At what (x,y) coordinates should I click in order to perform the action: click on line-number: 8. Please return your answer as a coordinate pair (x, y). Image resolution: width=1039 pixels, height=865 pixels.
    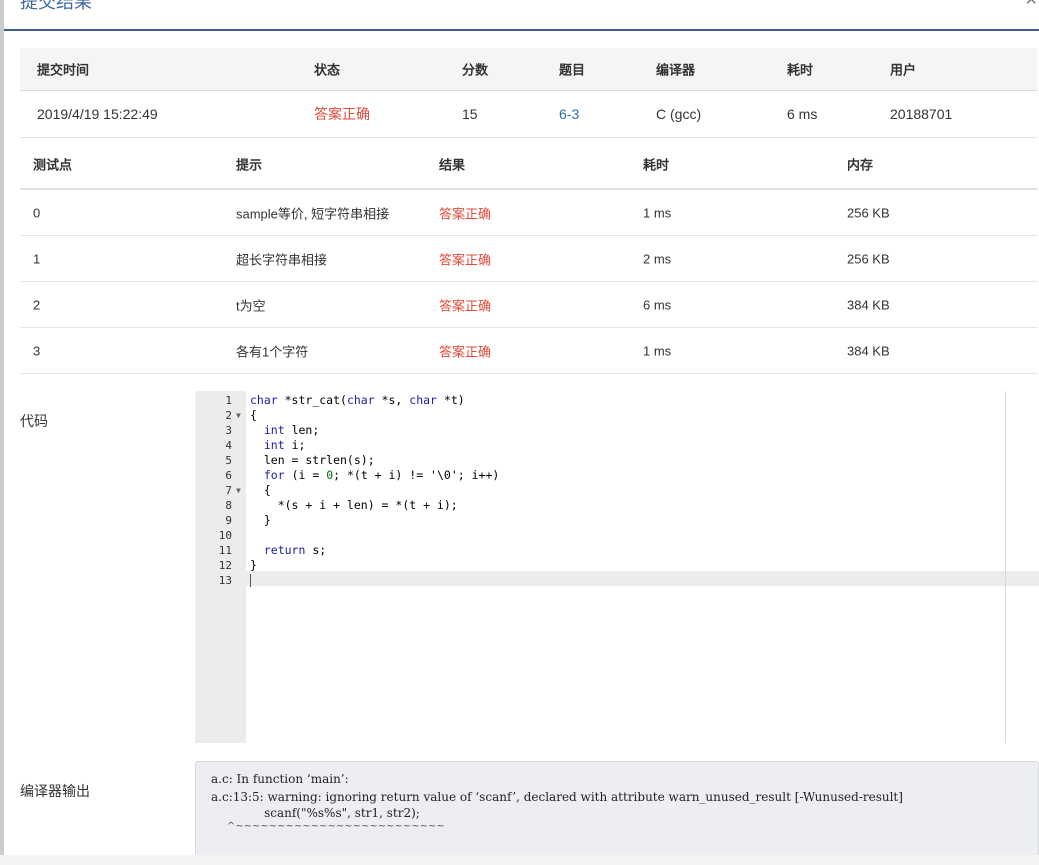
    Looking at the image, I should click on (228, 505).